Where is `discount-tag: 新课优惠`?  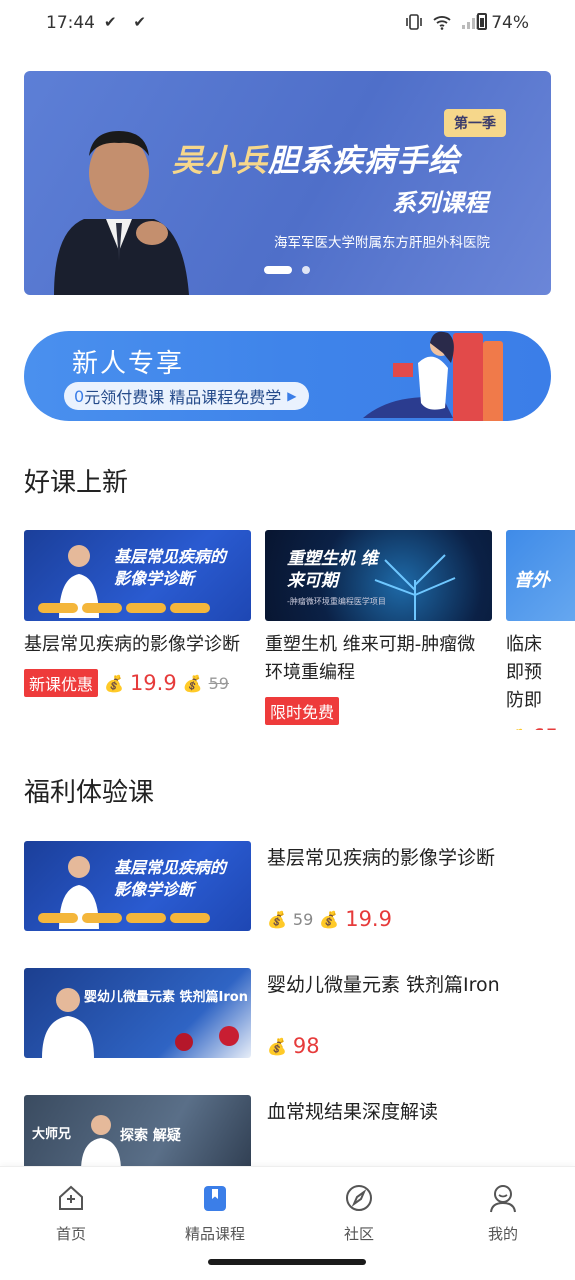
discount-tag: 新课优惠 is located at coordinates (61, 683).